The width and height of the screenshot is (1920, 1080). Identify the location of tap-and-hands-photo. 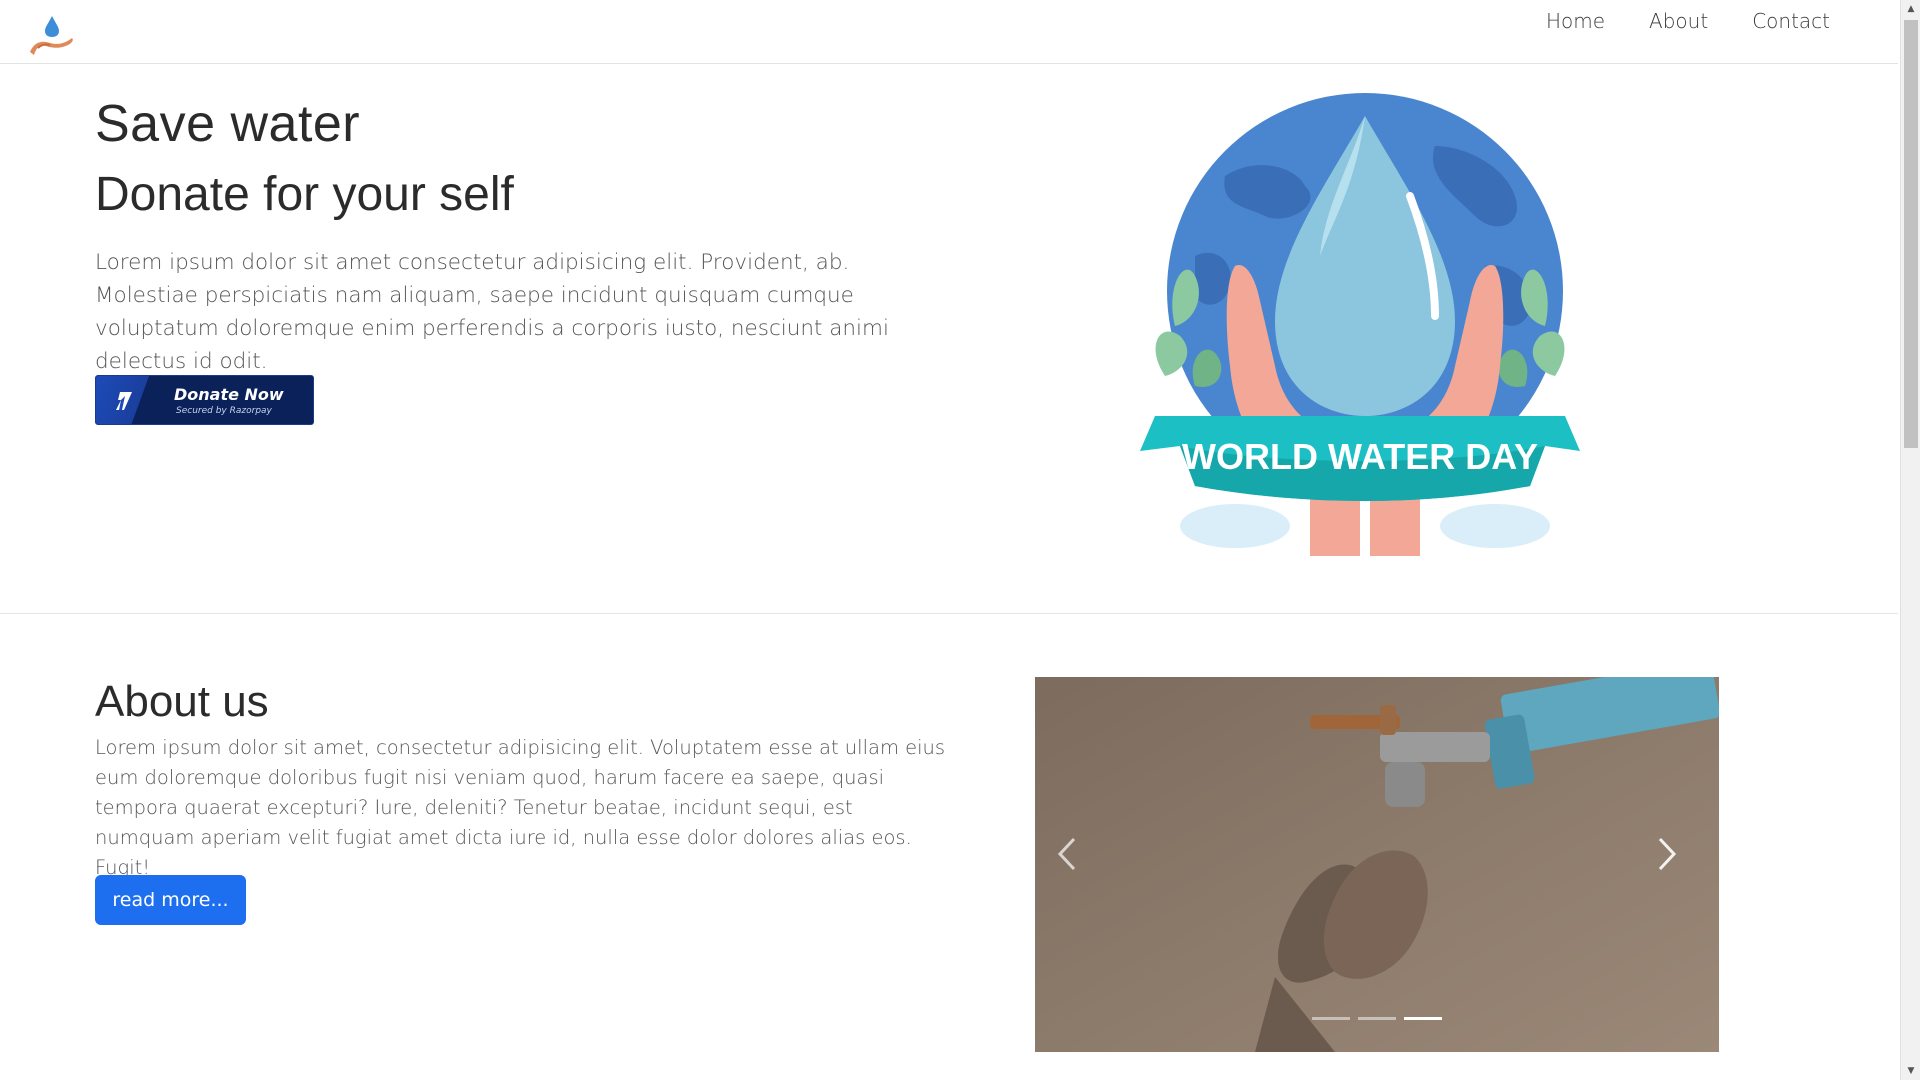
(1377, 864).